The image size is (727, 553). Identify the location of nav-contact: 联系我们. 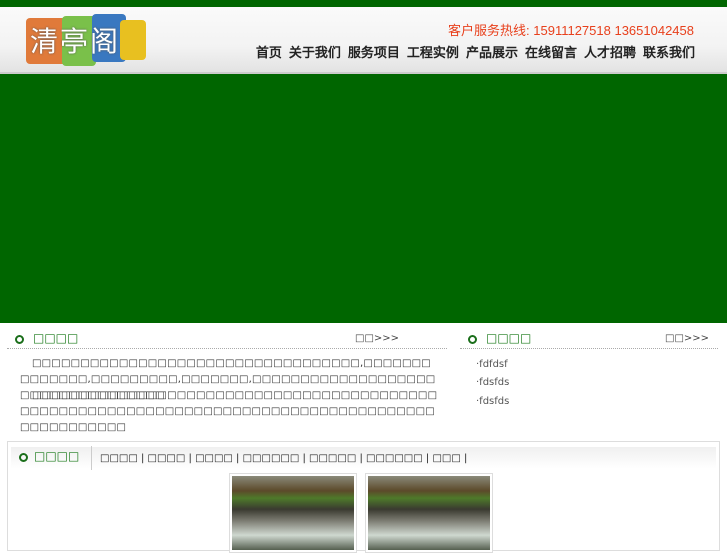
(669, 51).